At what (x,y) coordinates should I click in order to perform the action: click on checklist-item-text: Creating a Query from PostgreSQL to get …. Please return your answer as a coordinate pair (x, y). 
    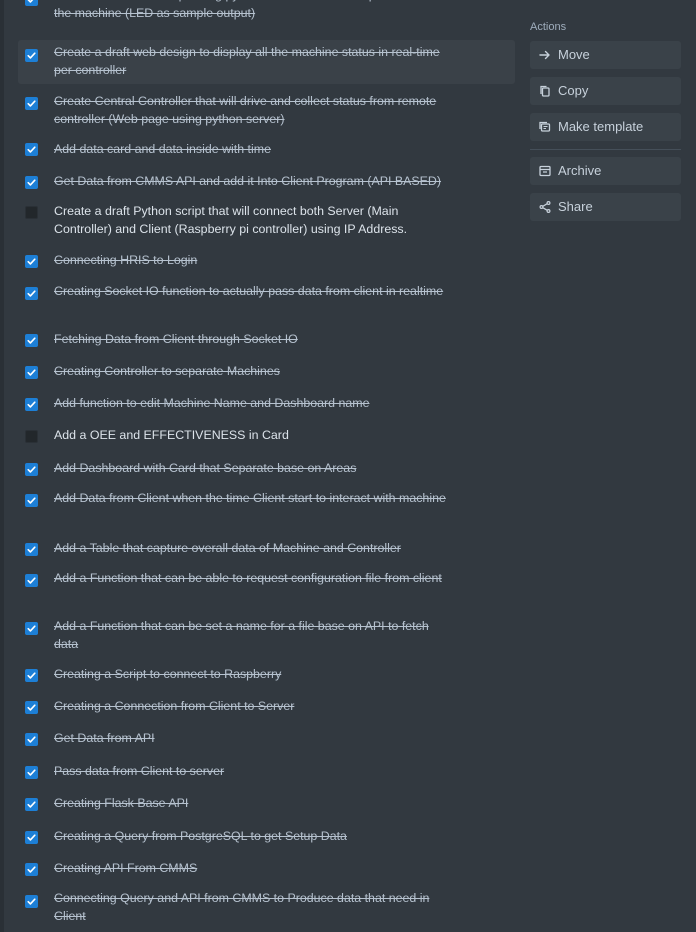
    Looking at the image, I should click on (254, 836).